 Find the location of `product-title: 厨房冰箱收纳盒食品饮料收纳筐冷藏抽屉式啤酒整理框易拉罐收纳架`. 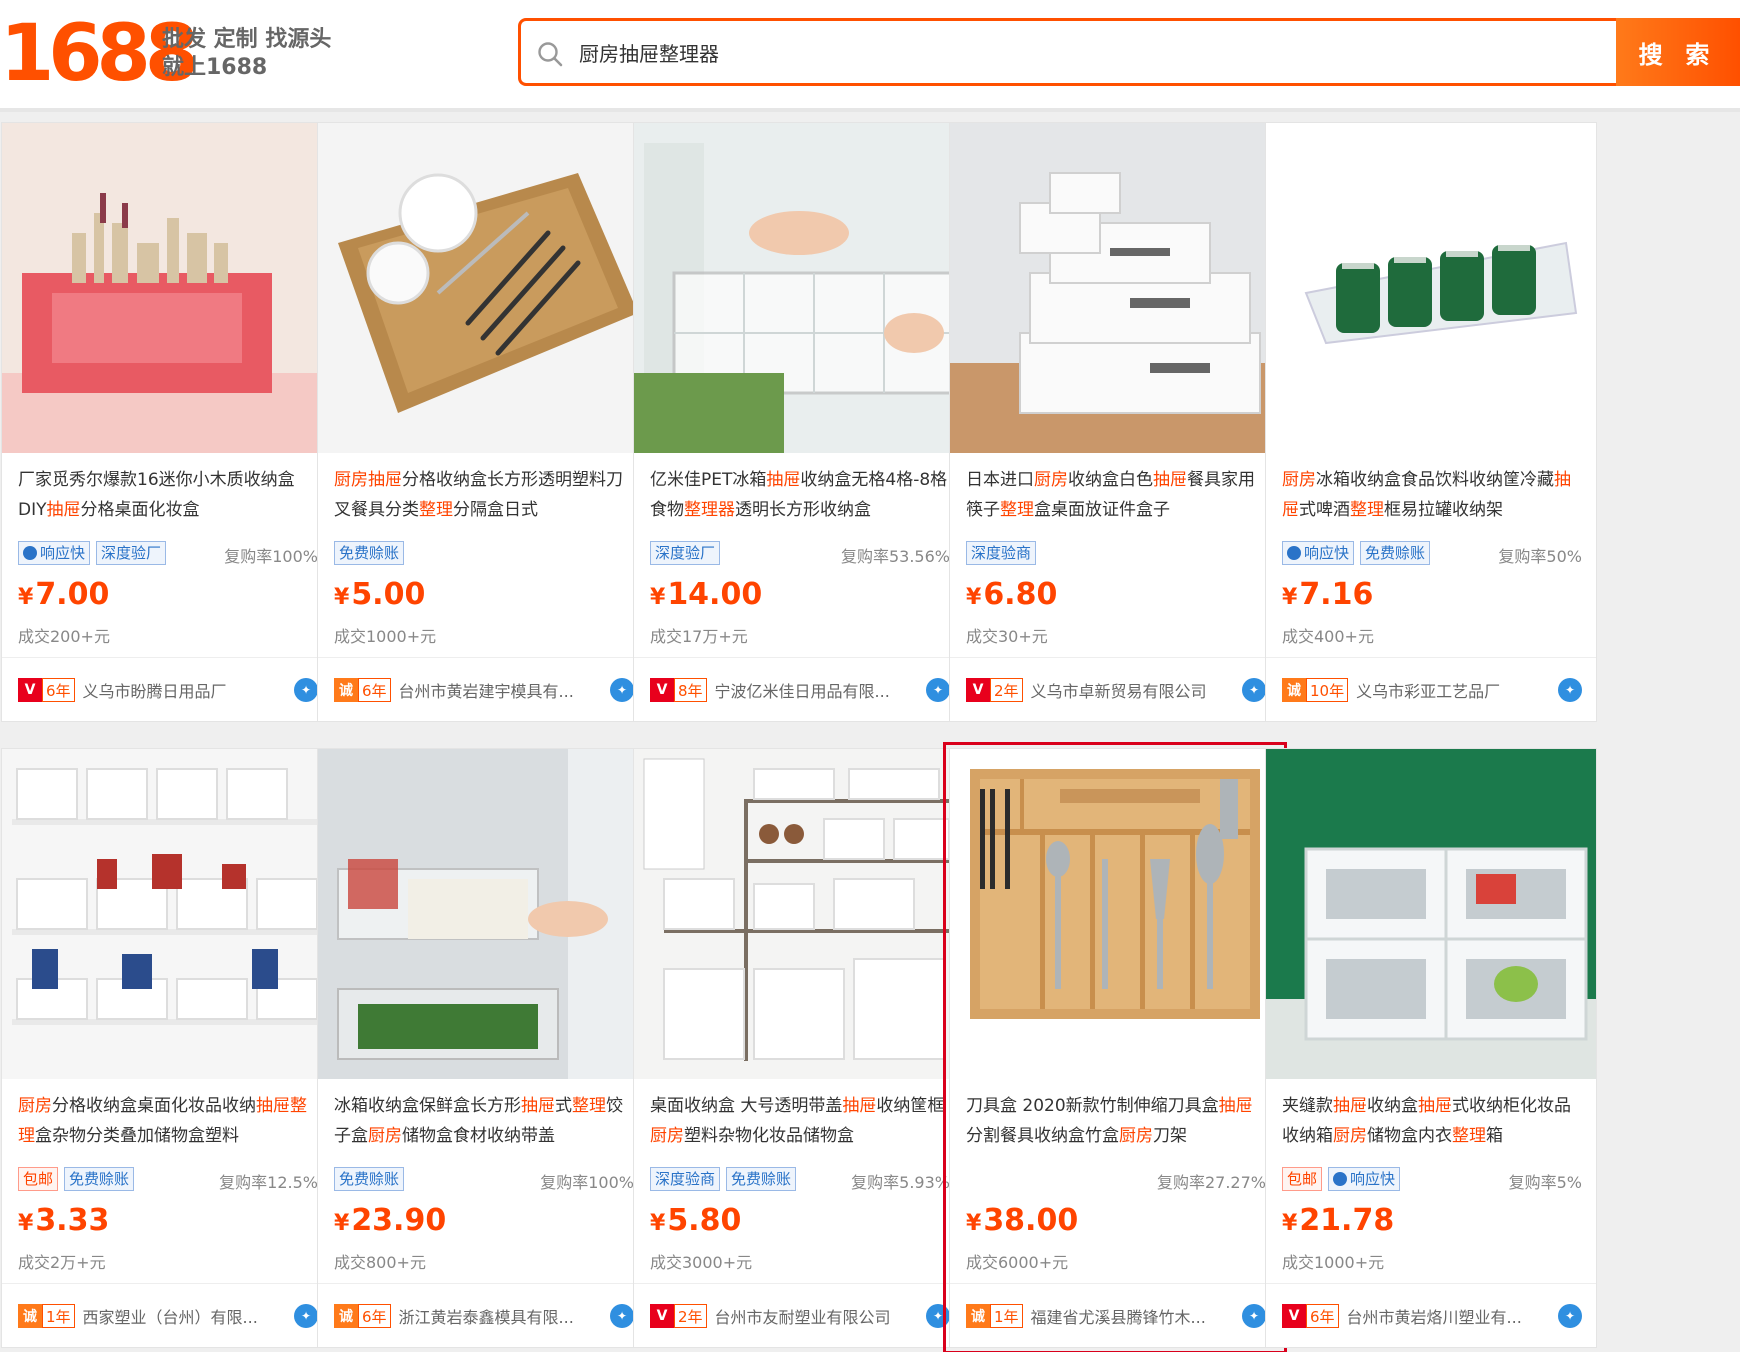

product-title: 厨房冰箱收纳盒食品饮料收纳筐冷藏抽屉式啤酒整理框易拉罐收纳架 is located at coordinates (1432, 496).